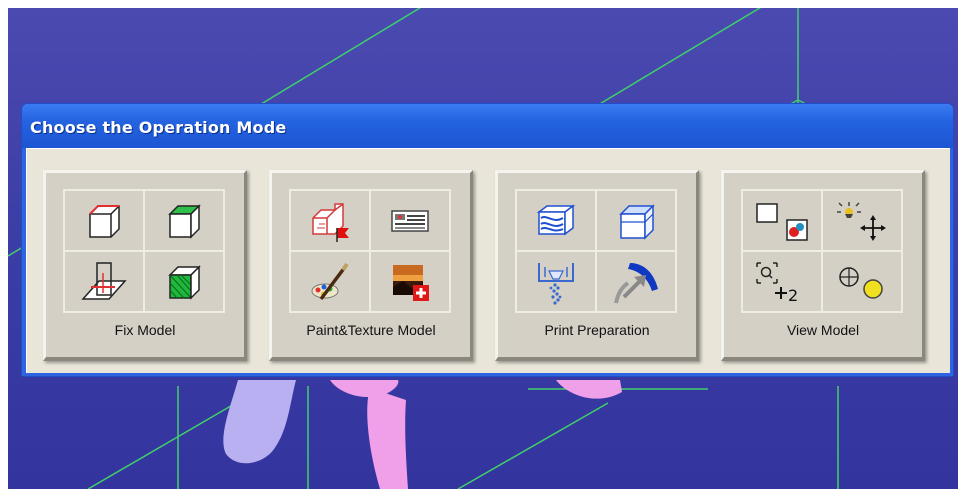 The height and width of the screenshot is (489, 958). I want to click on view-model-label: View Model, so click(823, 330).